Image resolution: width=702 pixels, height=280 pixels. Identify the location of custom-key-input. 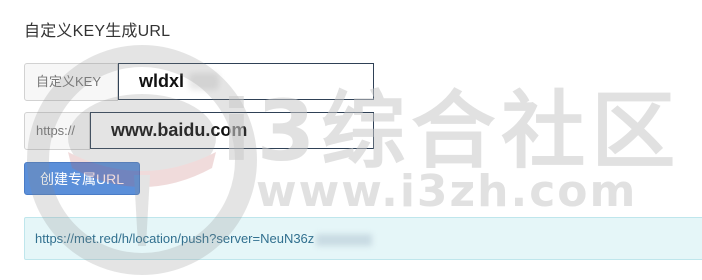
(246, 81).